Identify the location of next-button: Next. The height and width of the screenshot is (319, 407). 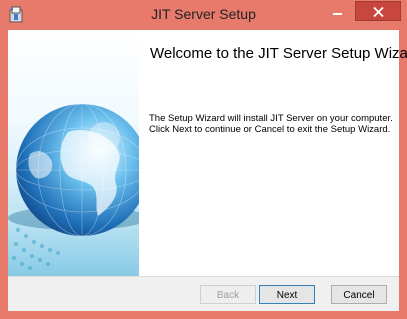
(287, 294).